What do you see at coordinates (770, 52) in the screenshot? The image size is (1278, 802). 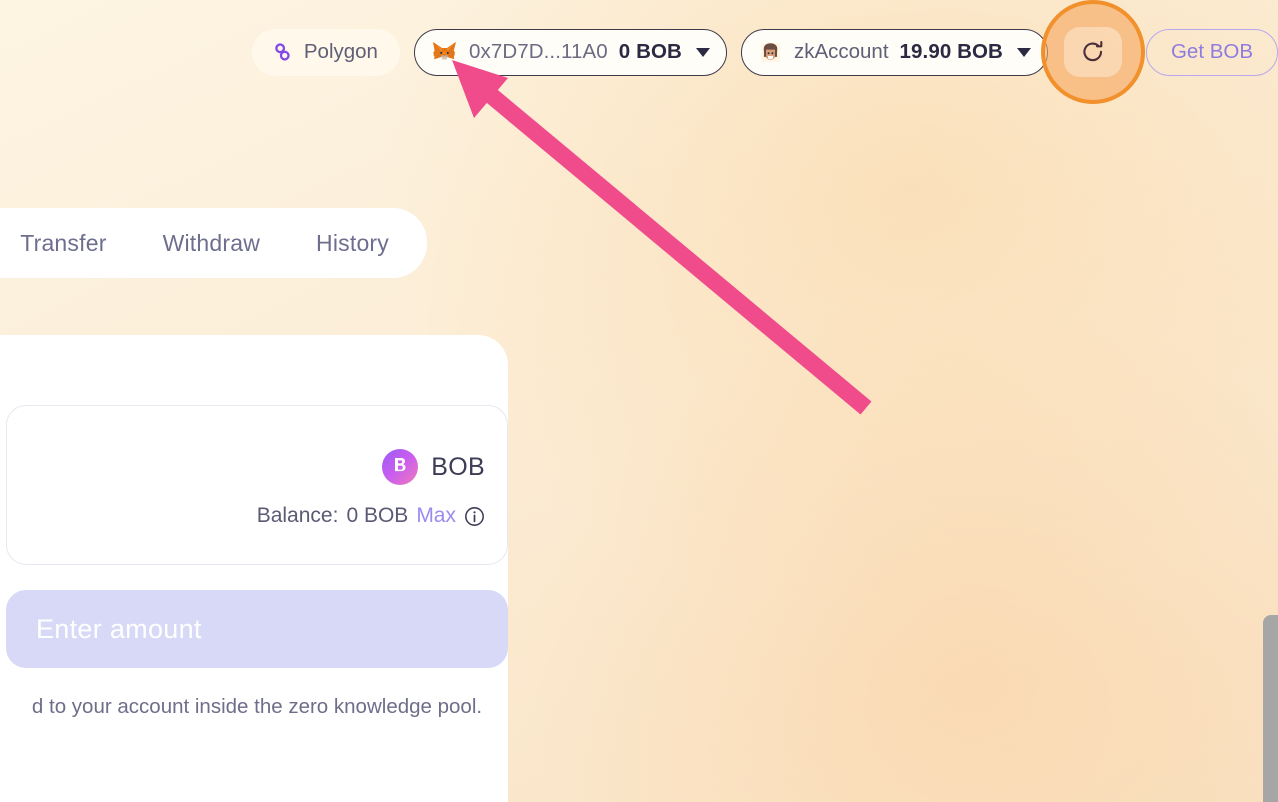 I see `avatar-emoji-icon` at bounding box center [770, 52].